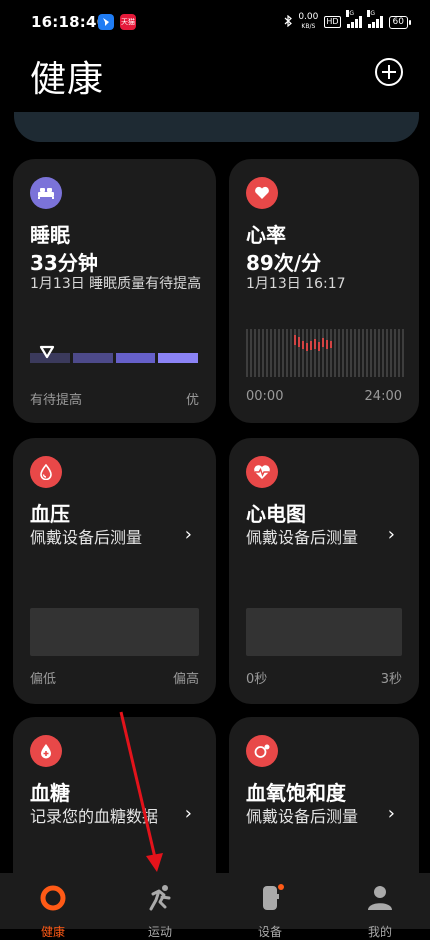 The width and height of the screenshot is (430, 940). What do you see at coordinates (296, 793) in the screenshot?
I see `card-title: 血氧饱和度` at bounding box center [296, 793].